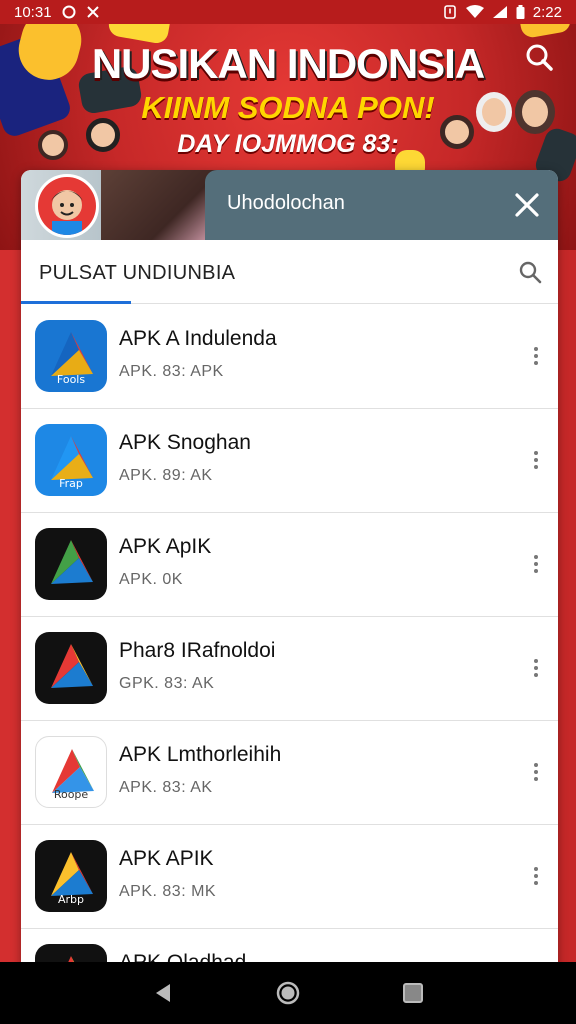  Describe the element at coordinates (165, 546) in the screenshot. I see `app-title: APK ApIK` at that location.